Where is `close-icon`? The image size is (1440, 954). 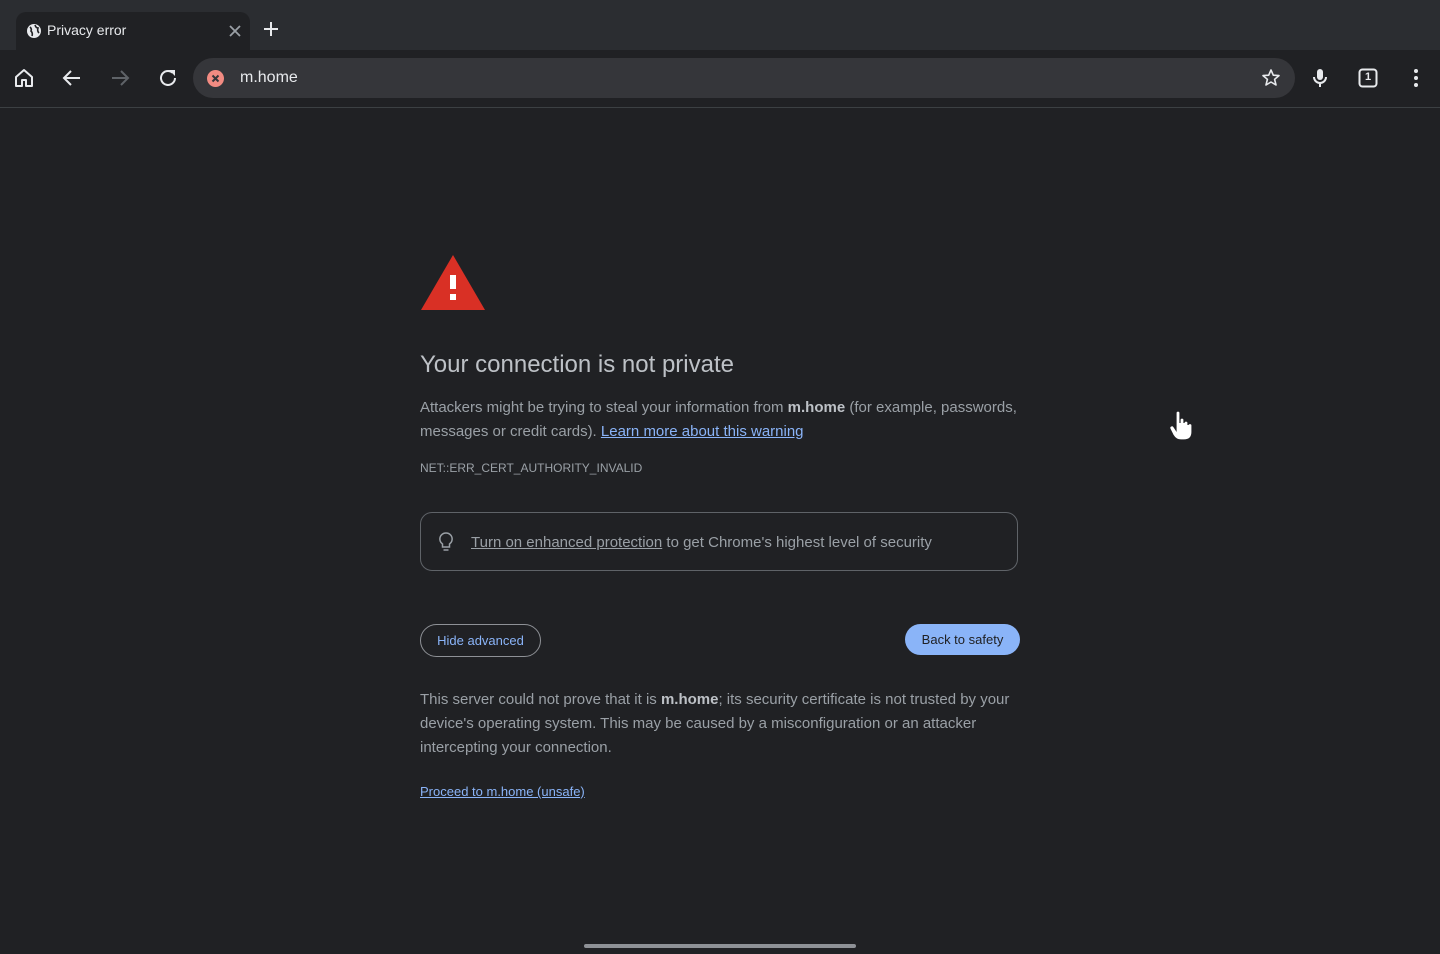 close-icon is located at coordinates (235, 31).